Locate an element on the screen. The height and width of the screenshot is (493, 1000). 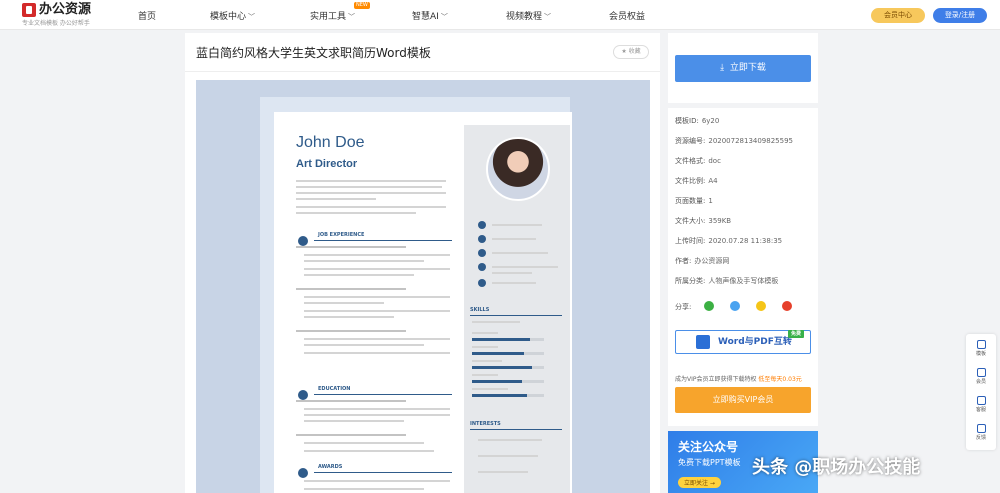
qzone-icon is located at coordinates (761, 306).